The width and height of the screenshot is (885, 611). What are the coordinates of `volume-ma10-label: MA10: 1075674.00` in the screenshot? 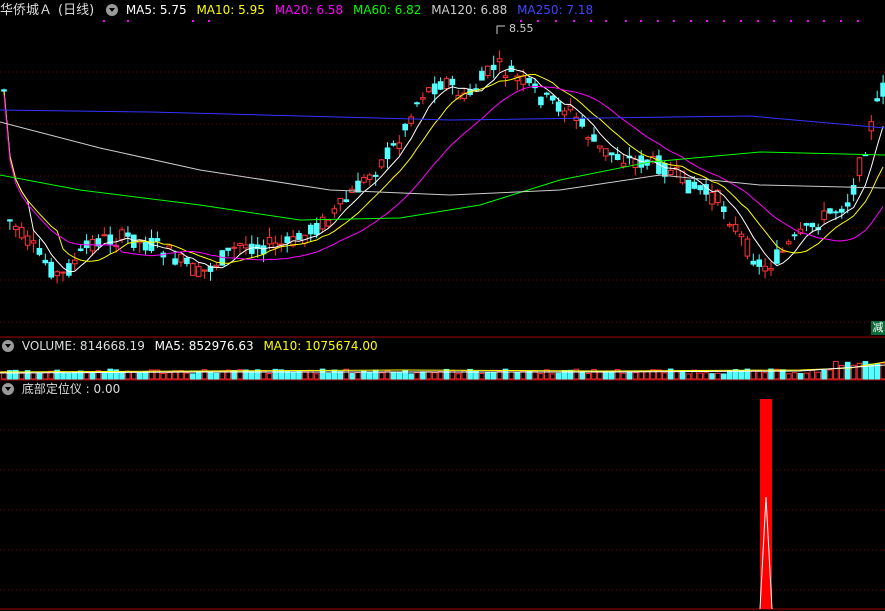 It's located at (320, 346).